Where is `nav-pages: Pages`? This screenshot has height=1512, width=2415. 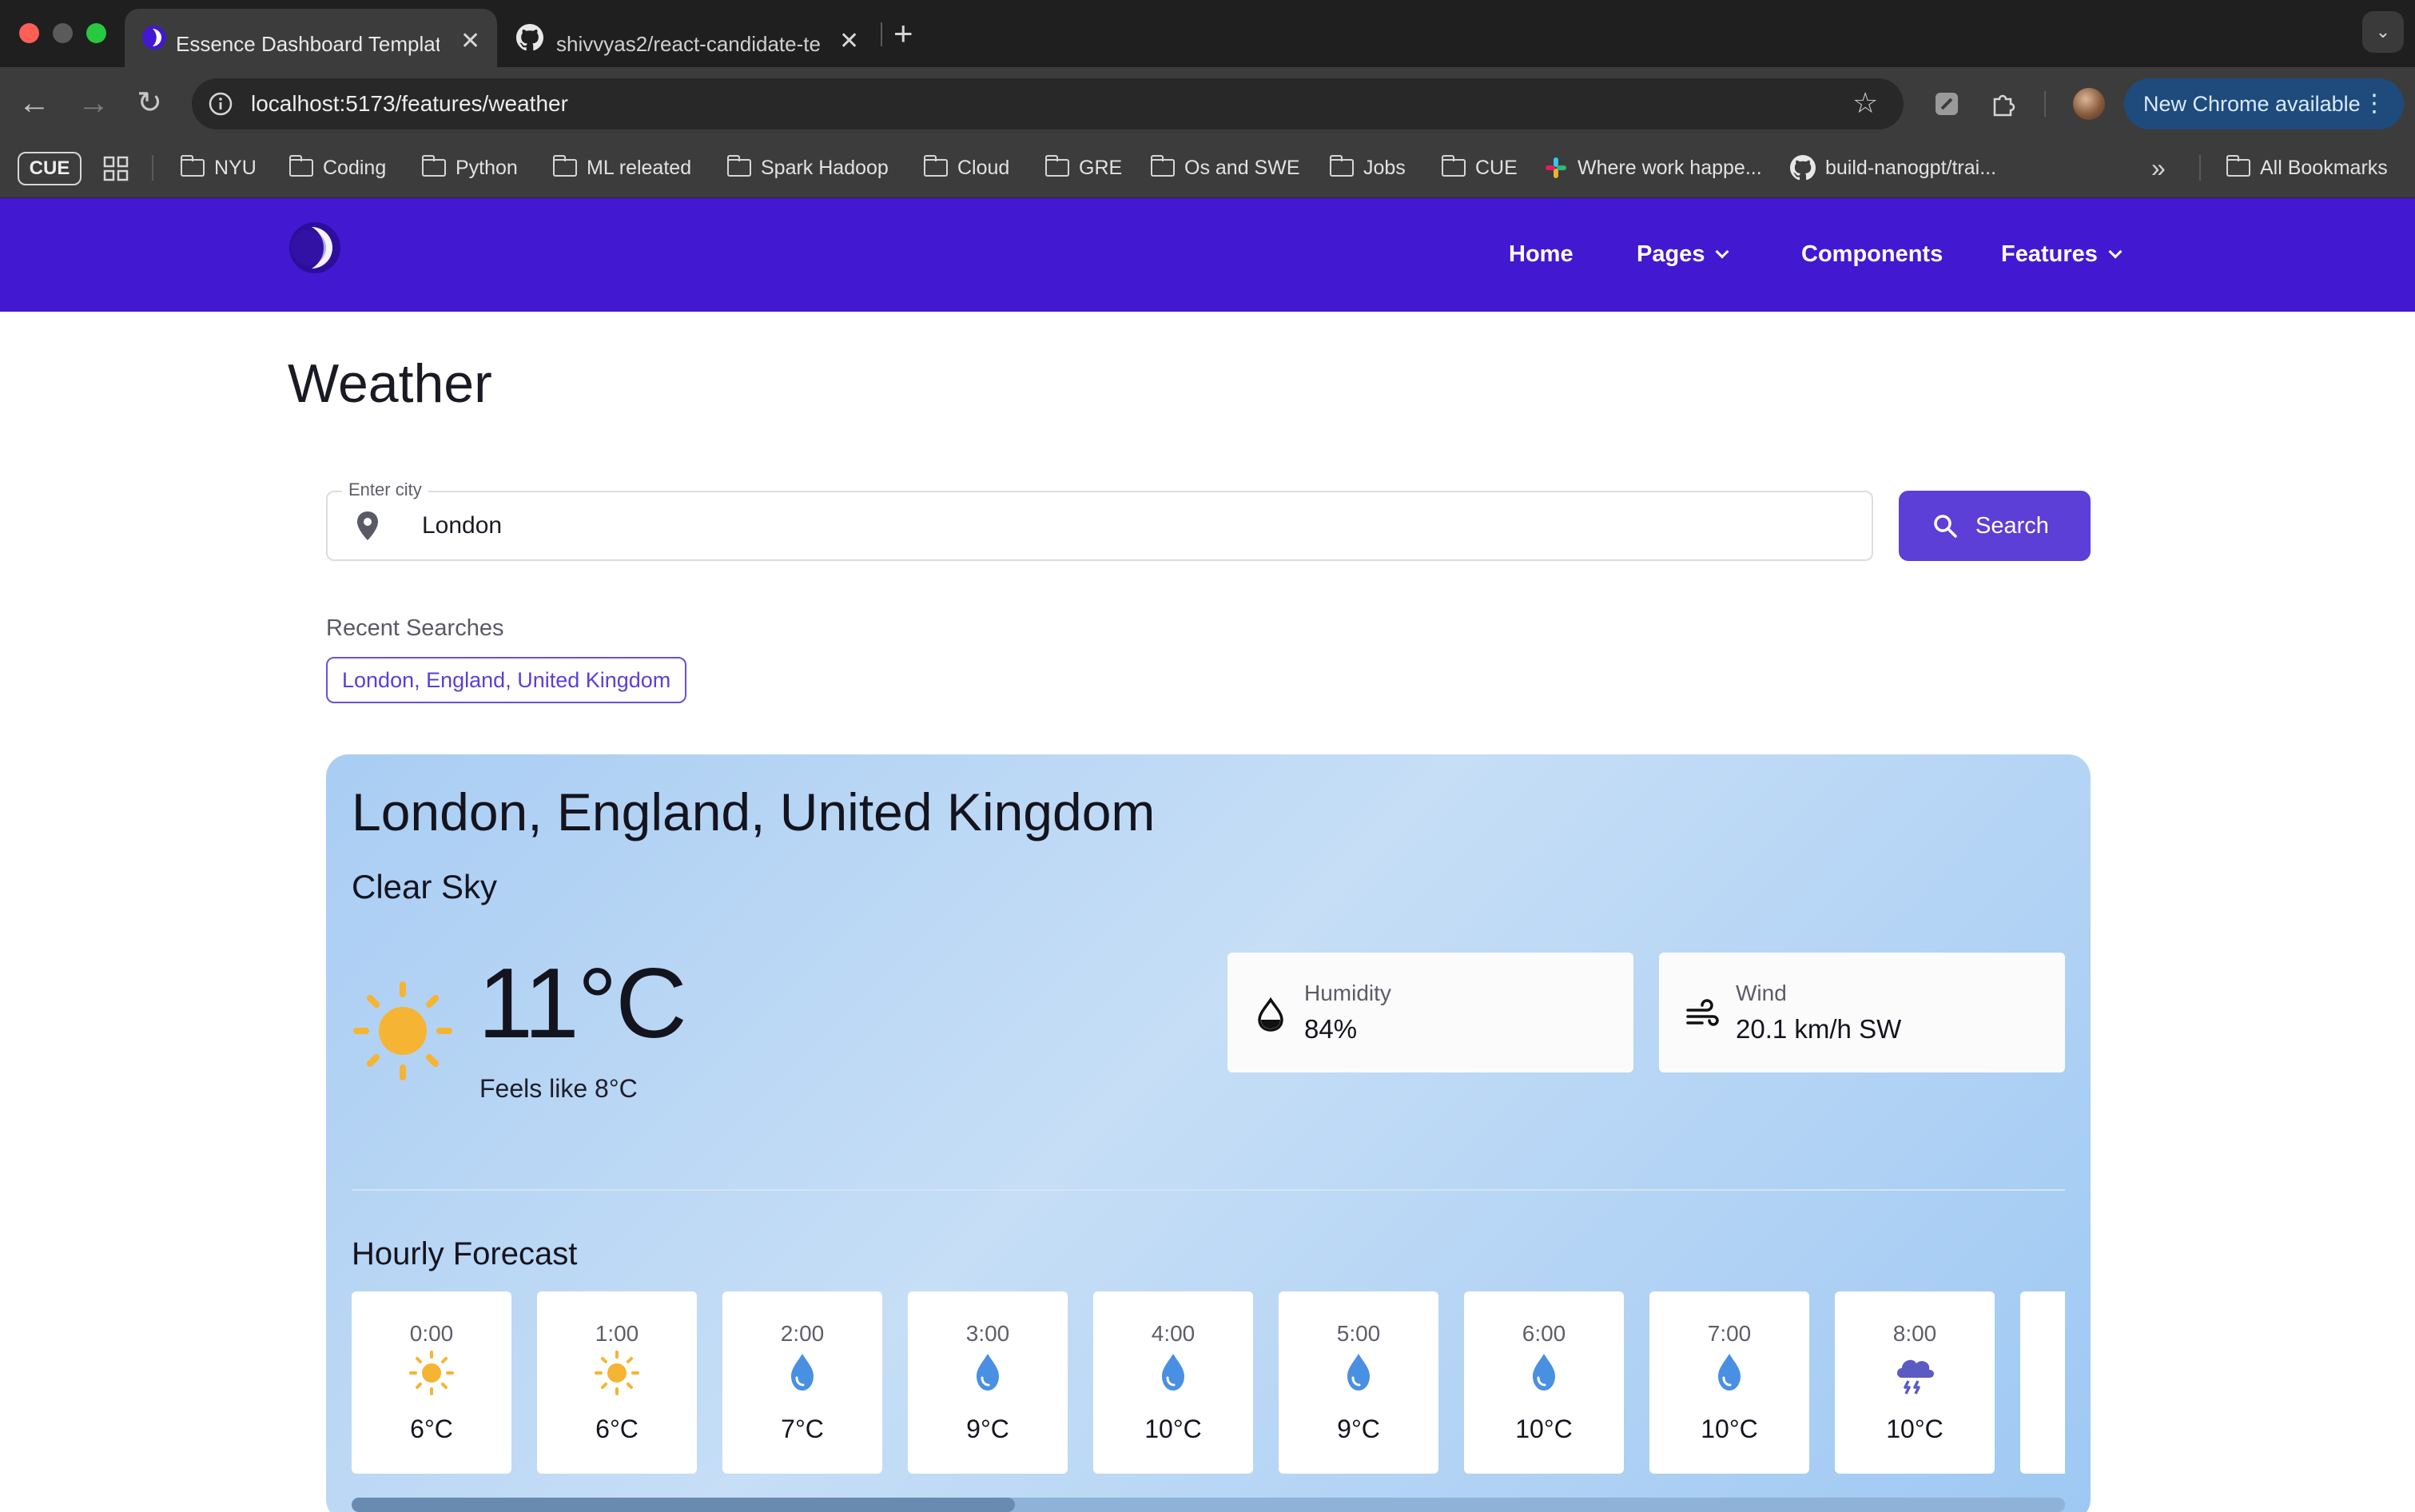
nav-pages: Pages is located at coordinates (1683, 254).